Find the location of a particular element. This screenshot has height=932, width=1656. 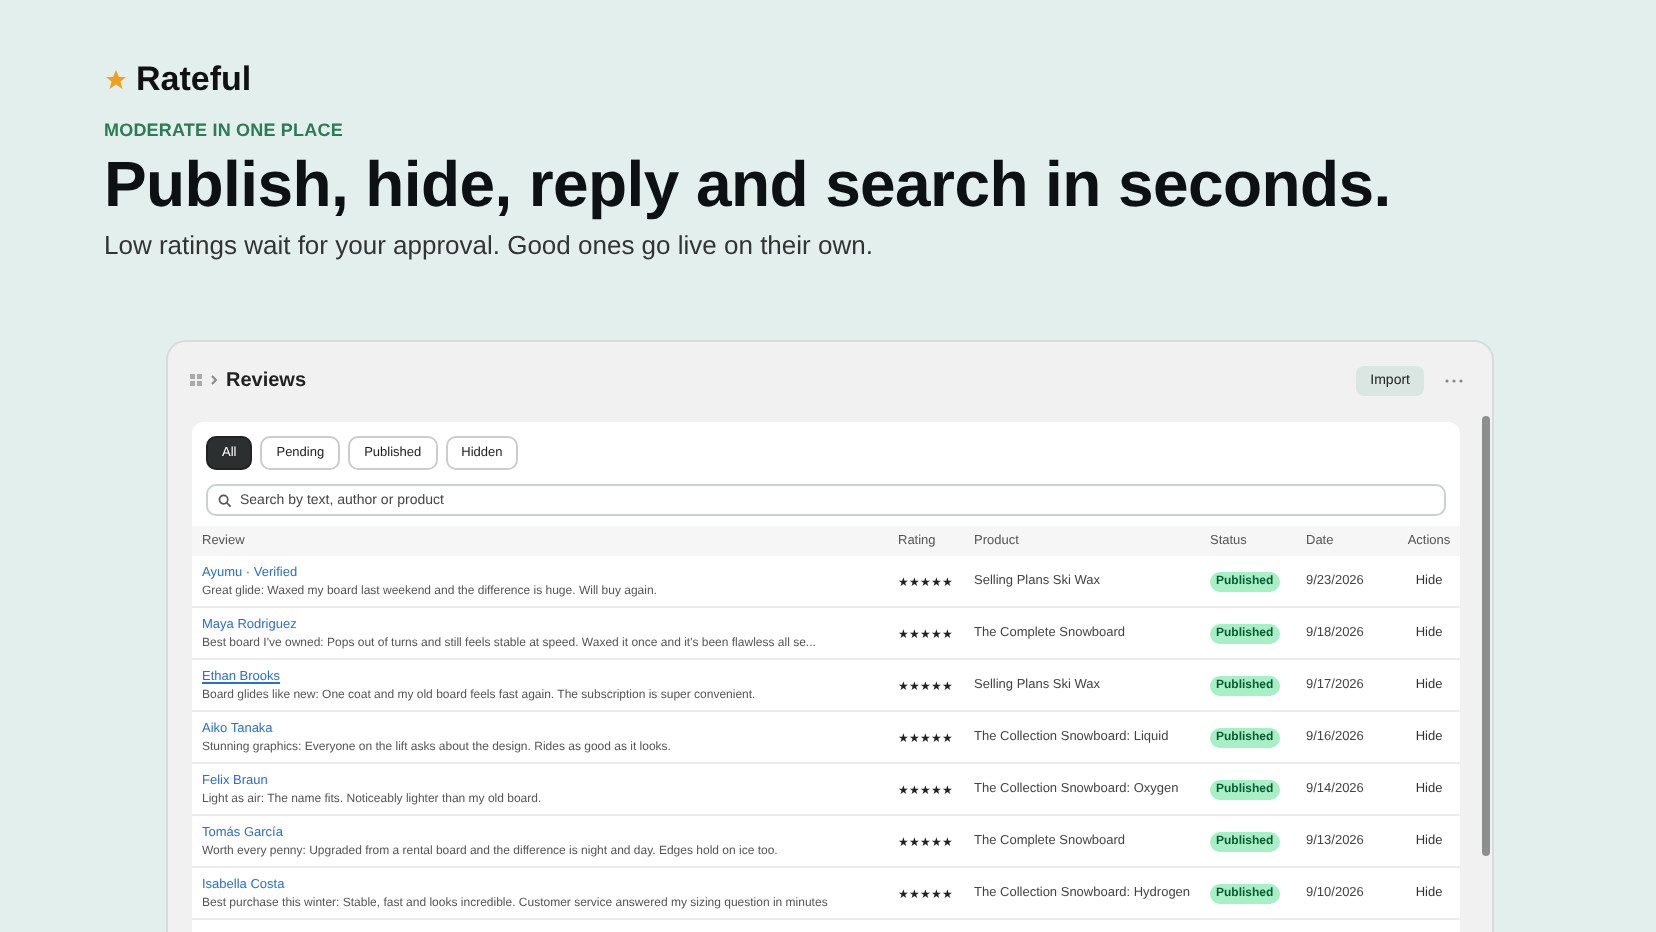

page-title: Reviews is located at coordinates (266, 380).